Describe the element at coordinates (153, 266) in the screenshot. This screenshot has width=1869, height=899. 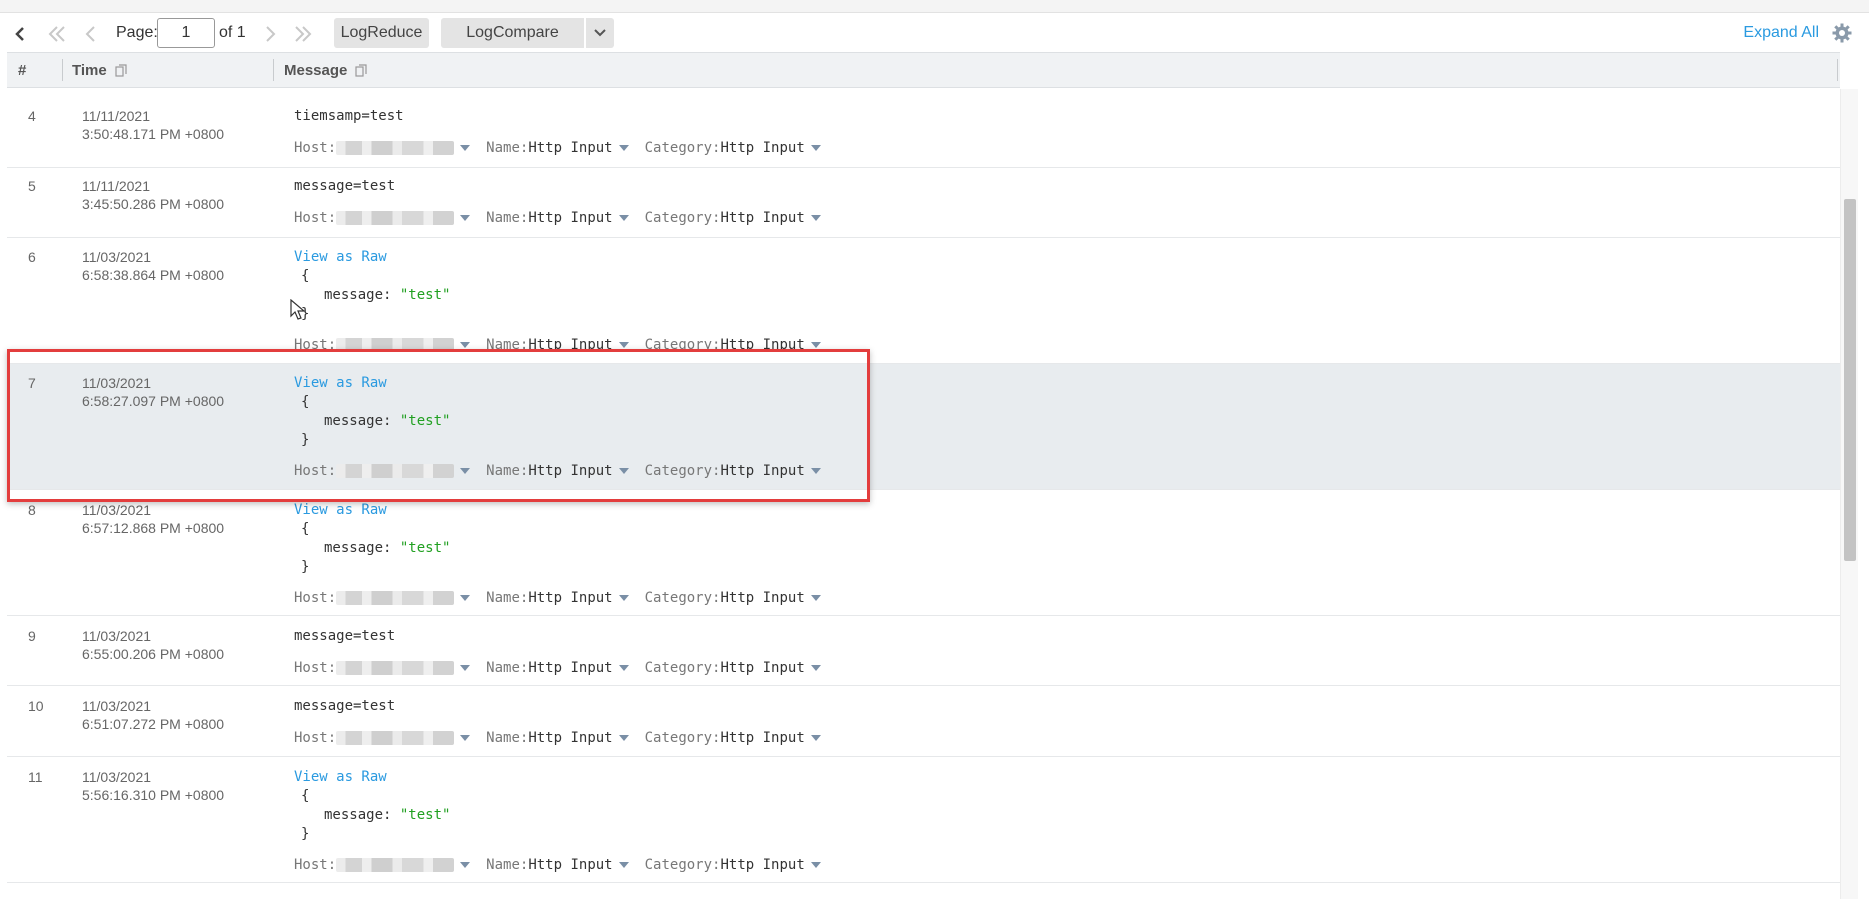
I see `row-timestamp: 11/03/2021 6:58:38.864 PM +0800` at that location.